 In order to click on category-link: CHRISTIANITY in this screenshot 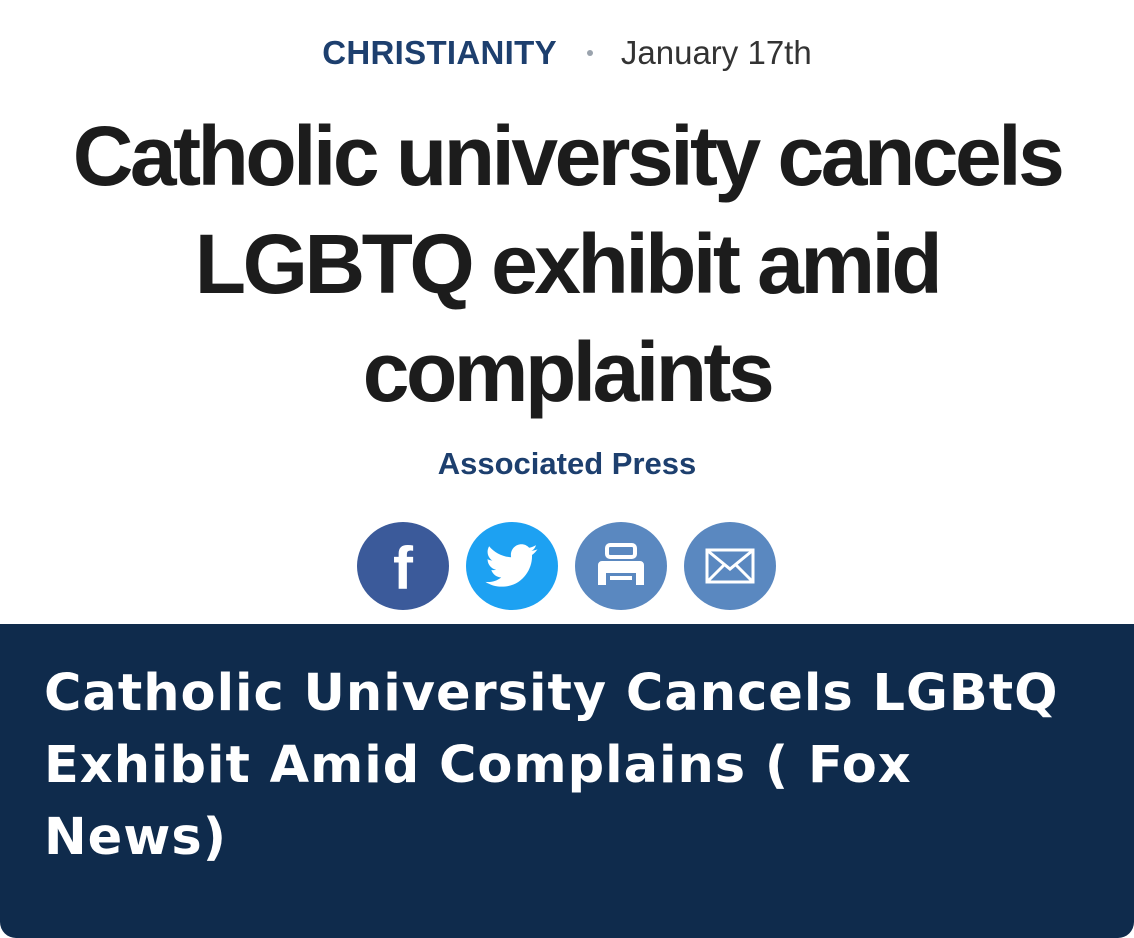, I will do `click(439, 52)`.